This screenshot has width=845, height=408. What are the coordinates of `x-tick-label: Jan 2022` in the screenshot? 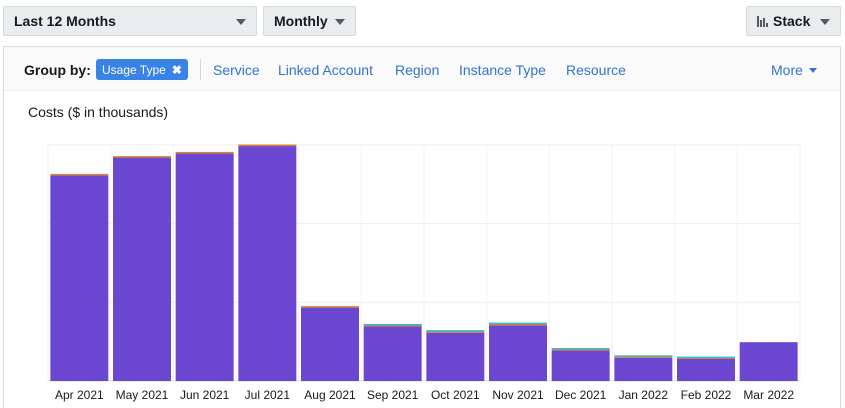 It's located at (644, 395).